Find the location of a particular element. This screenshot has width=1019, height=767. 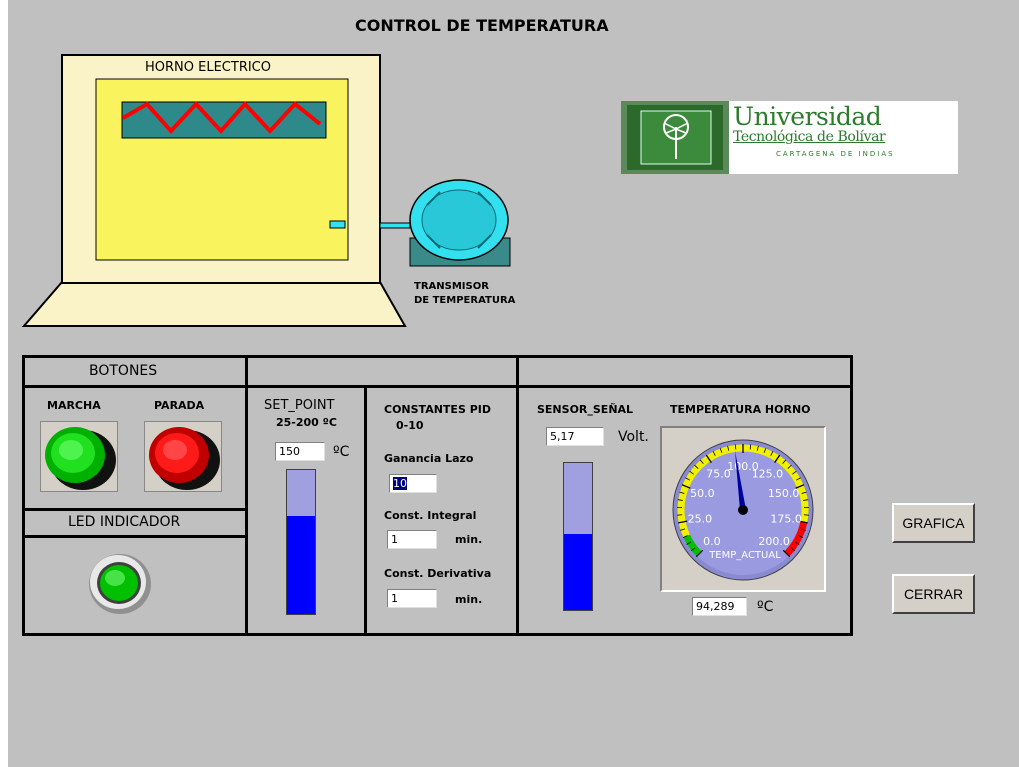

led-header: LED INDICADOR is located at coordinates (124, 522).